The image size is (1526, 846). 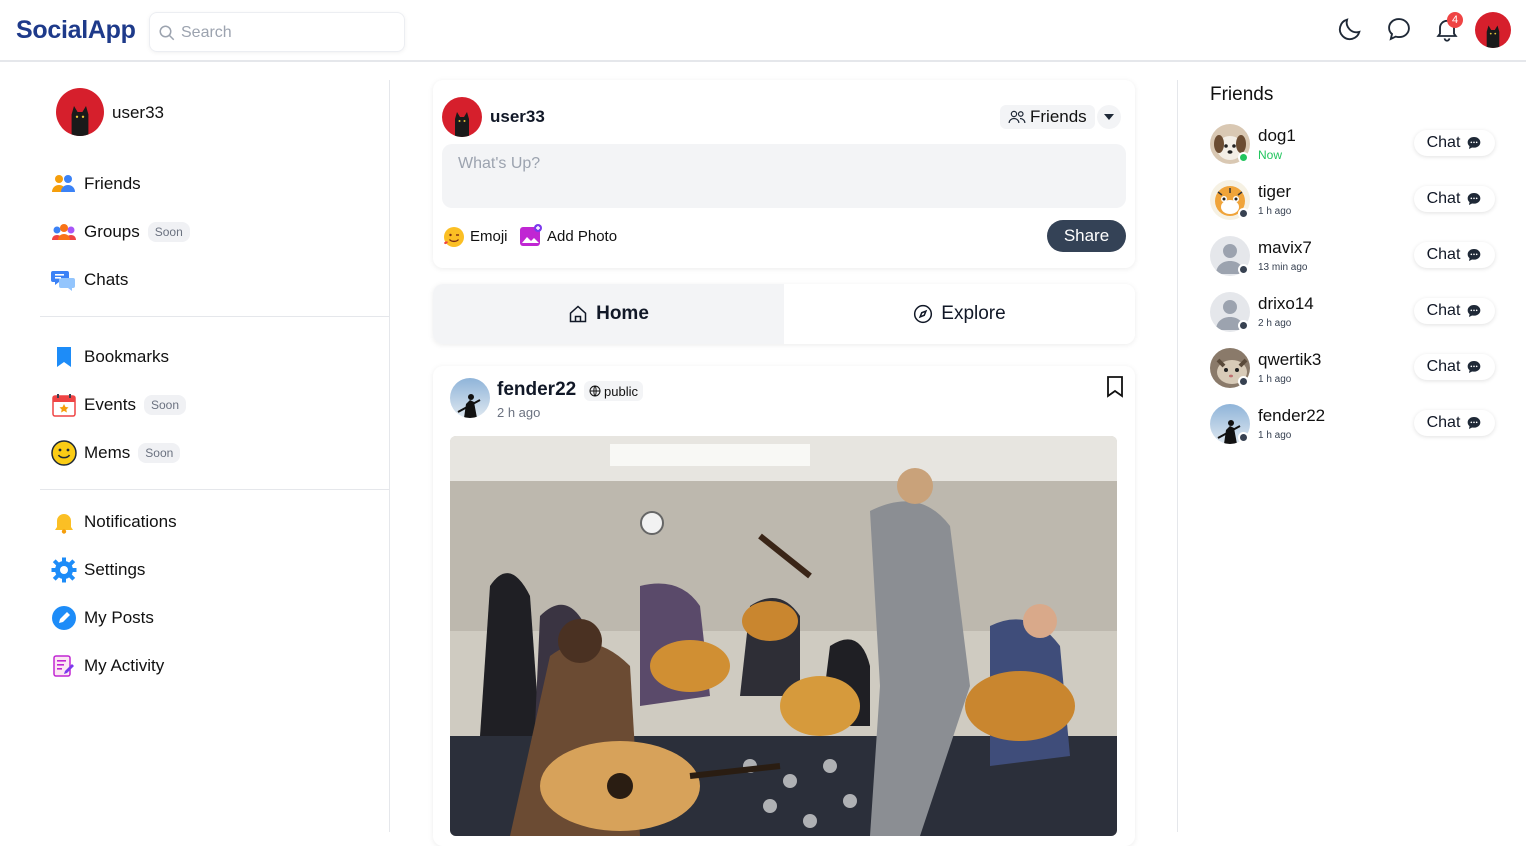 I want to click on friend-item: drixo14 2 h ago Chat, so click(x=1355, y=314).